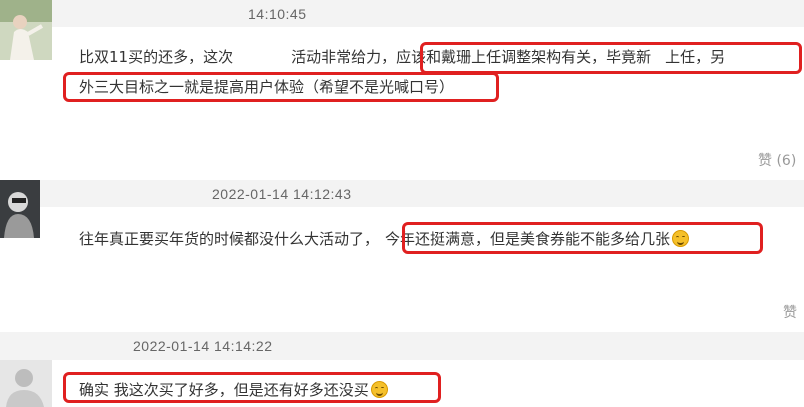 The width and height of the screenshot is (804, 407). What do you see at coordinates (379, 389) in the screenshot?
I see `laugh-emoji-icon` at bounding box center [379, 389].